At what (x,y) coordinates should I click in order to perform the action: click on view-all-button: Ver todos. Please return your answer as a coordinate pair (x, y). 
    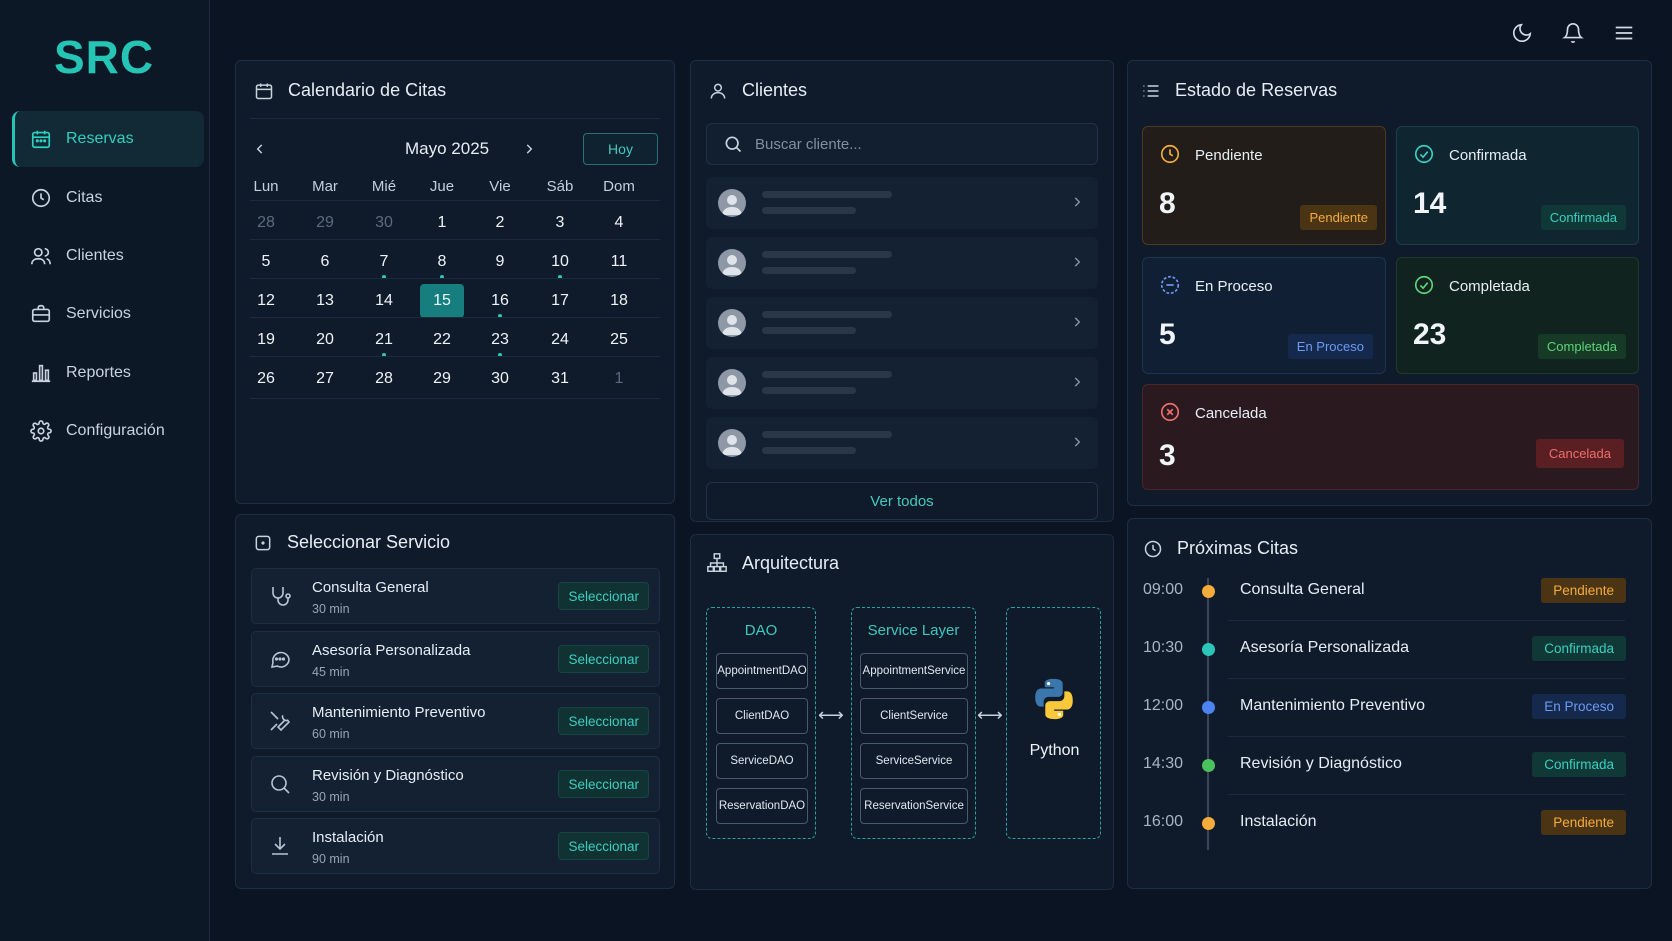
    Looking at the image, I should click on (902, 501).